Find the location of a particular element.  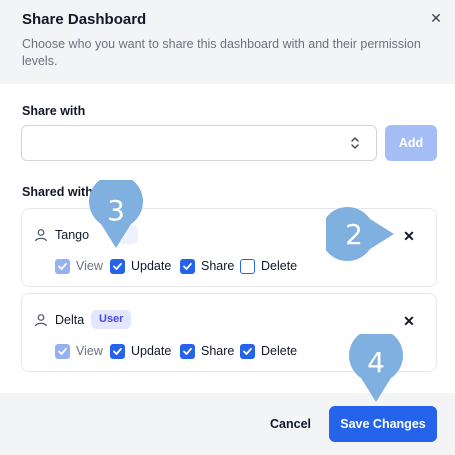

callout-number-3: 3 is located at coordinates (116, 210).